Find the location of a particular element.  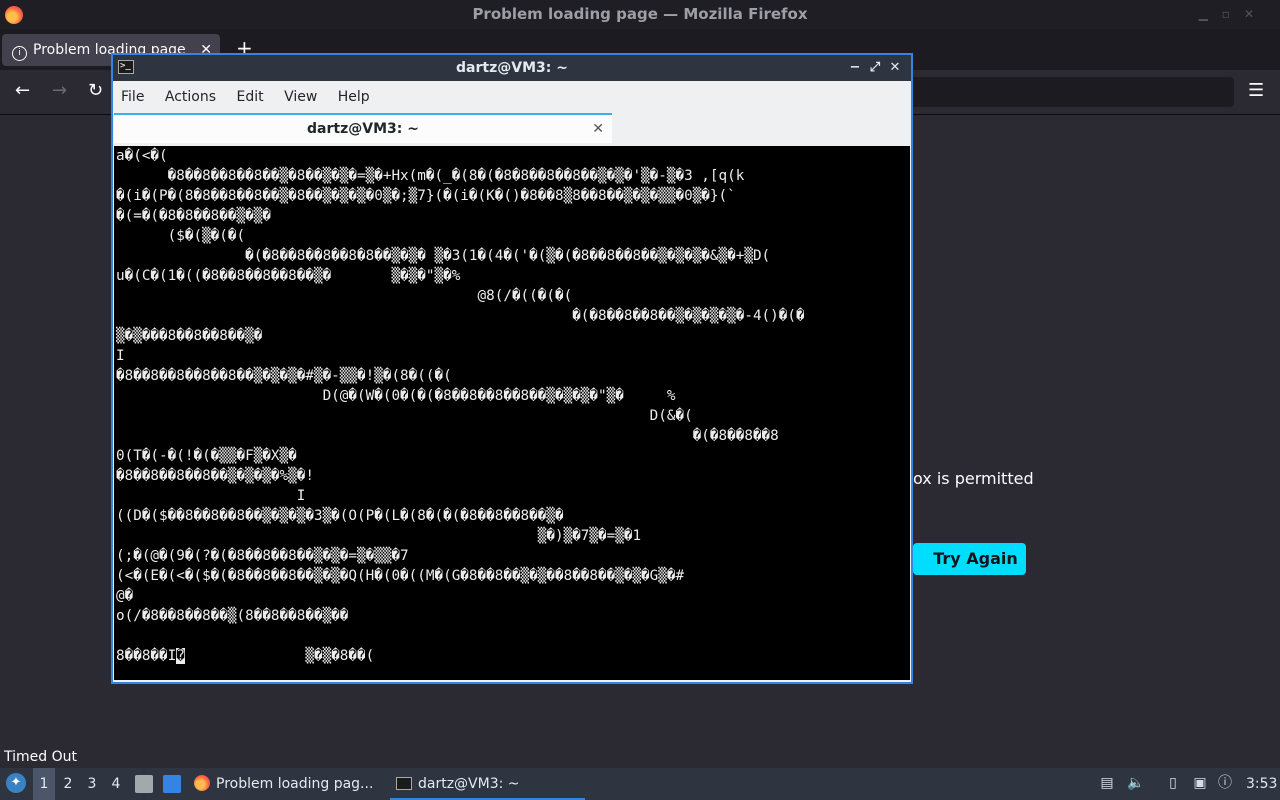

workspace-3: 3 is located at coordinates (92, 784).